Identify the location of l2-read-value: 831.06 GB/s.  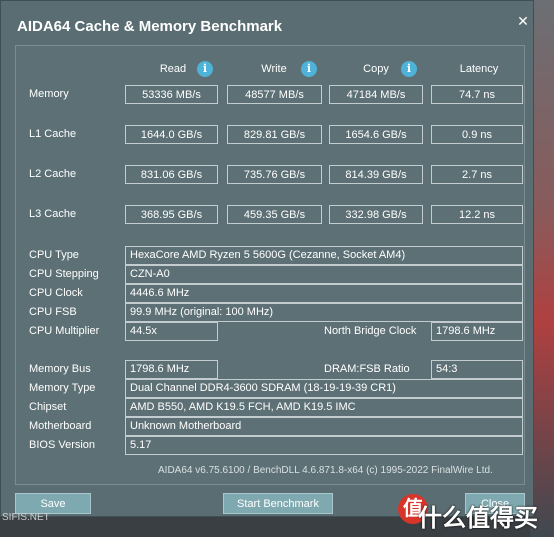
(171, 174).